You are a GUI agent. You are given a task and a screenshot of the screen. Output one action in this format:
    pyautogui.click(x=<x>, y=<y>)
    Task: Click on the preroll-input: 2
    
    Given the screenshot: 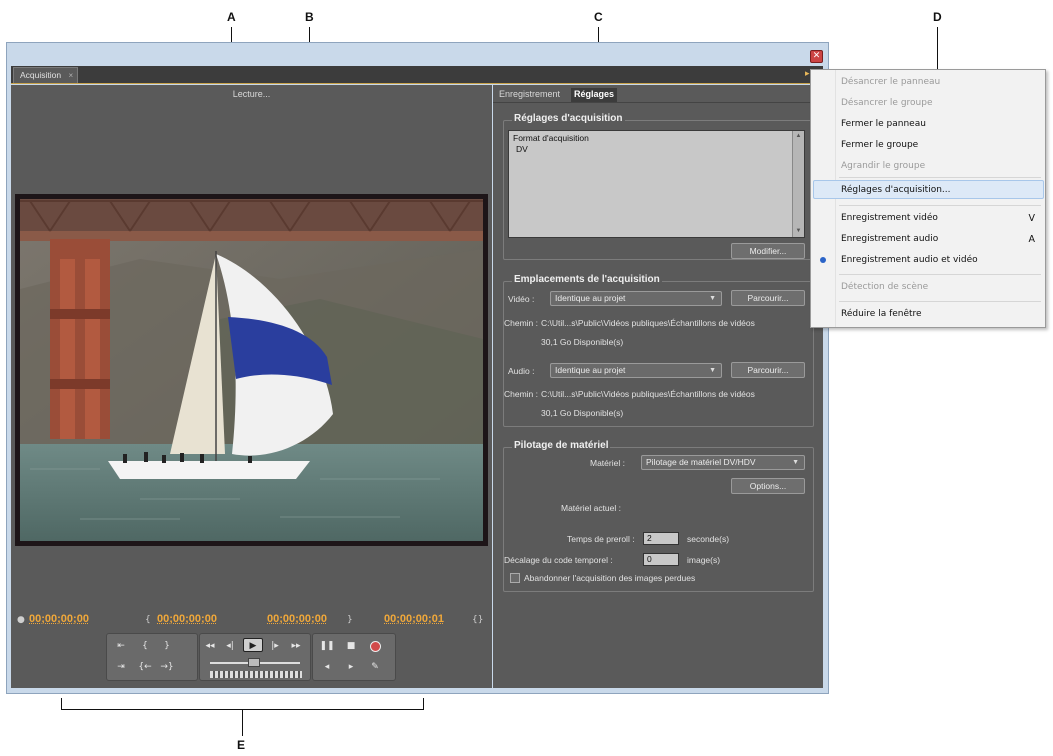 What is the action you would take?
    pyautogui.click(x=661, y=538)
    